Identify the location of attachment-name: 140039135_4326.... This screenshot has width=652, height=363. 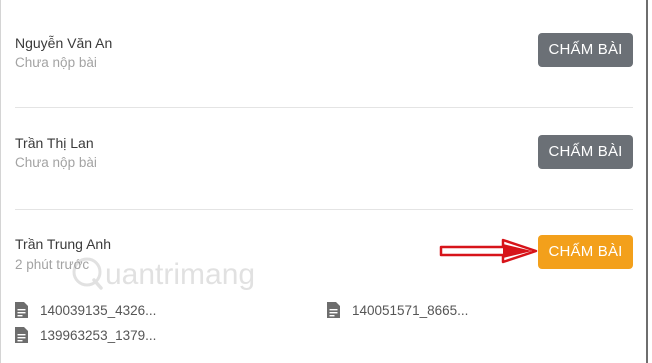
(98, 310).